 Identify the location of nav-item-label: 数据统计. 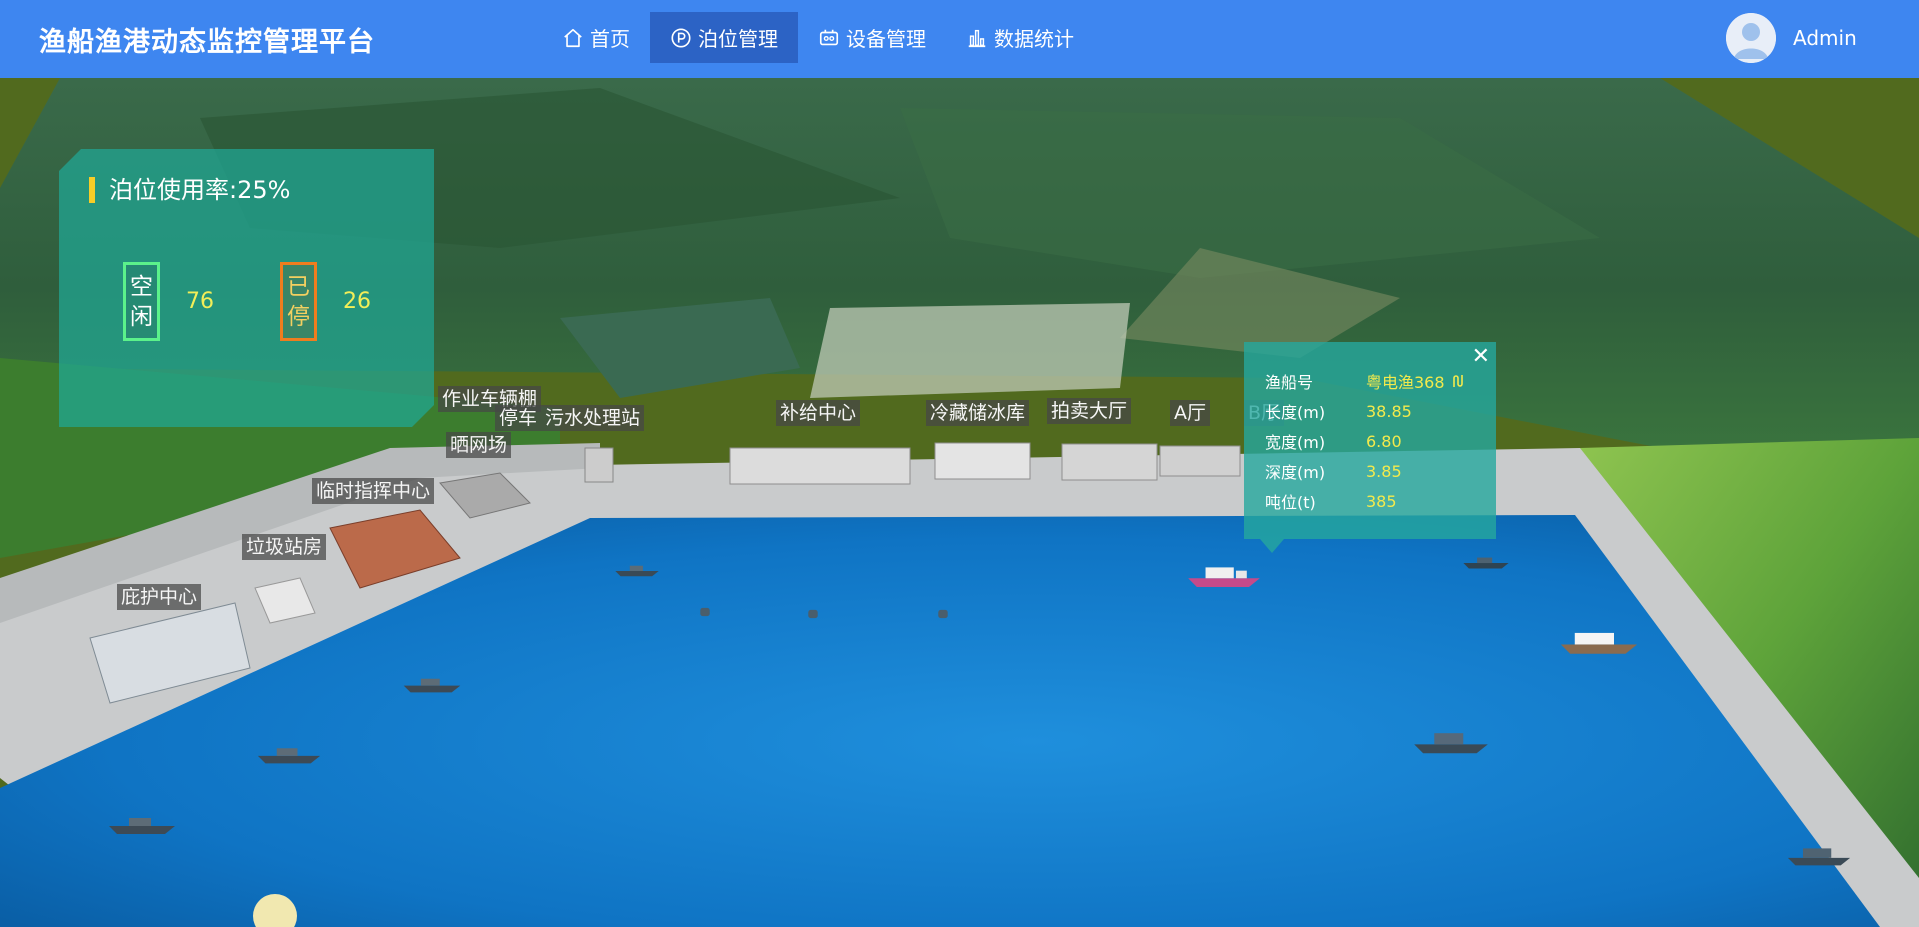
(1034, 39).